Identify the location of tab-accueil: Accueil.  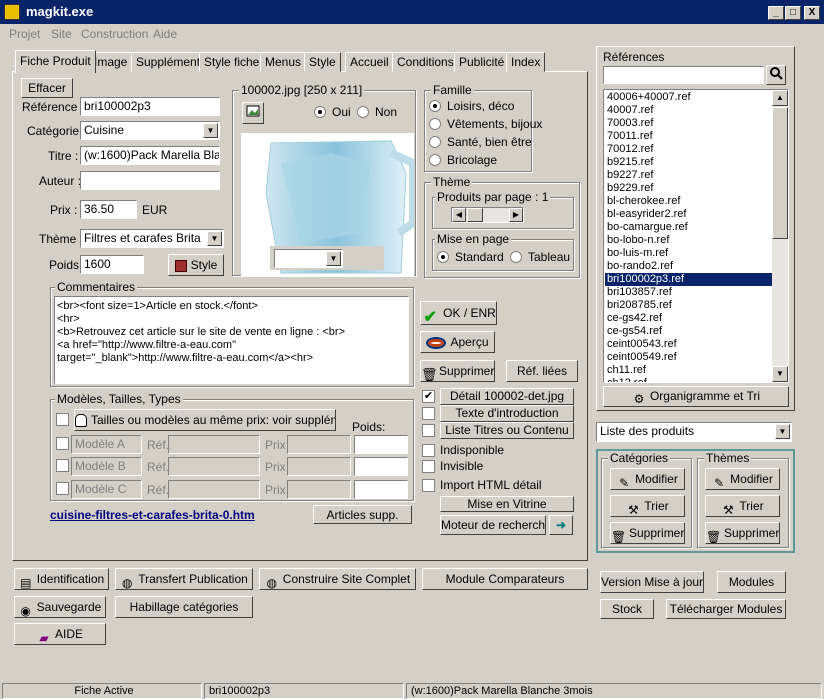
(369, 62).